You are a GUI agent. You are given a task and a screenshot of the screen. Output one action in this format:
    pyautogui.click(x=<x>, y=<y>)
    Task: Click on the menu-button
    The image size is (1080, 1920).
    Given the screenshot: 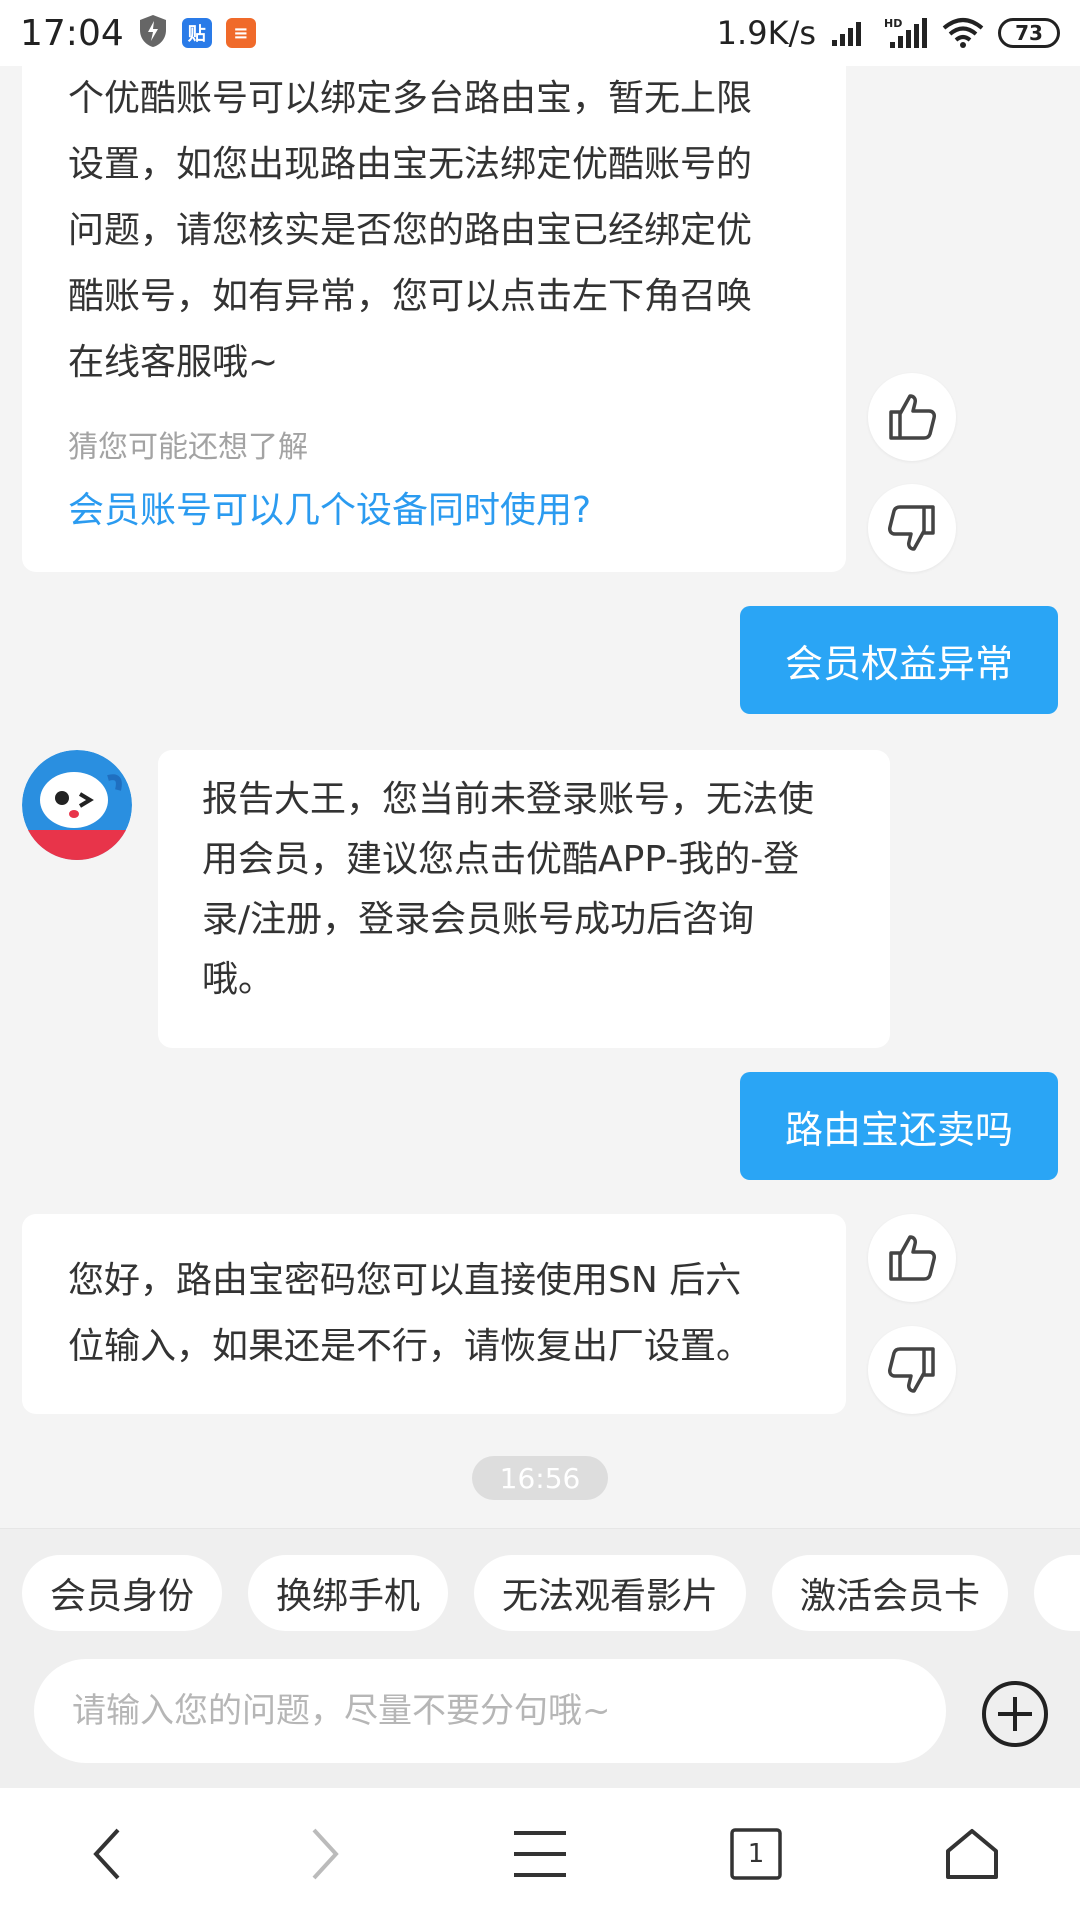 What is the action you would take?
    pyautogui.click(x=540, y=1854)
    